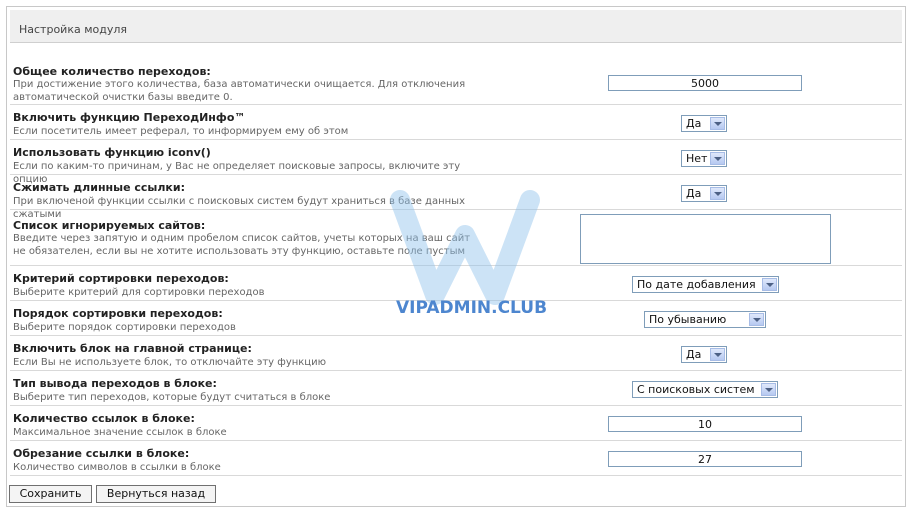 This screenshot has width=913, height=513. What do you see at coordinates (697, 158) in the screenshot?
I see `select-value: Нет` at bounding box center [697, 158].